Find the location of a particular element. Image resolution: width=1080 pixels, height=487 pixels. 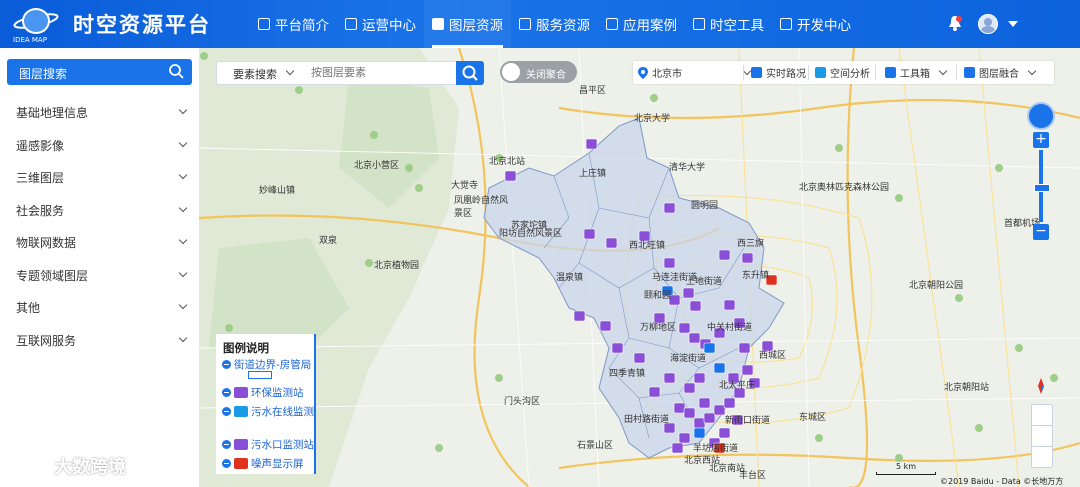

legend-item-street-boundary: 街道边界-房管局 is located at coordinates (266, 364).